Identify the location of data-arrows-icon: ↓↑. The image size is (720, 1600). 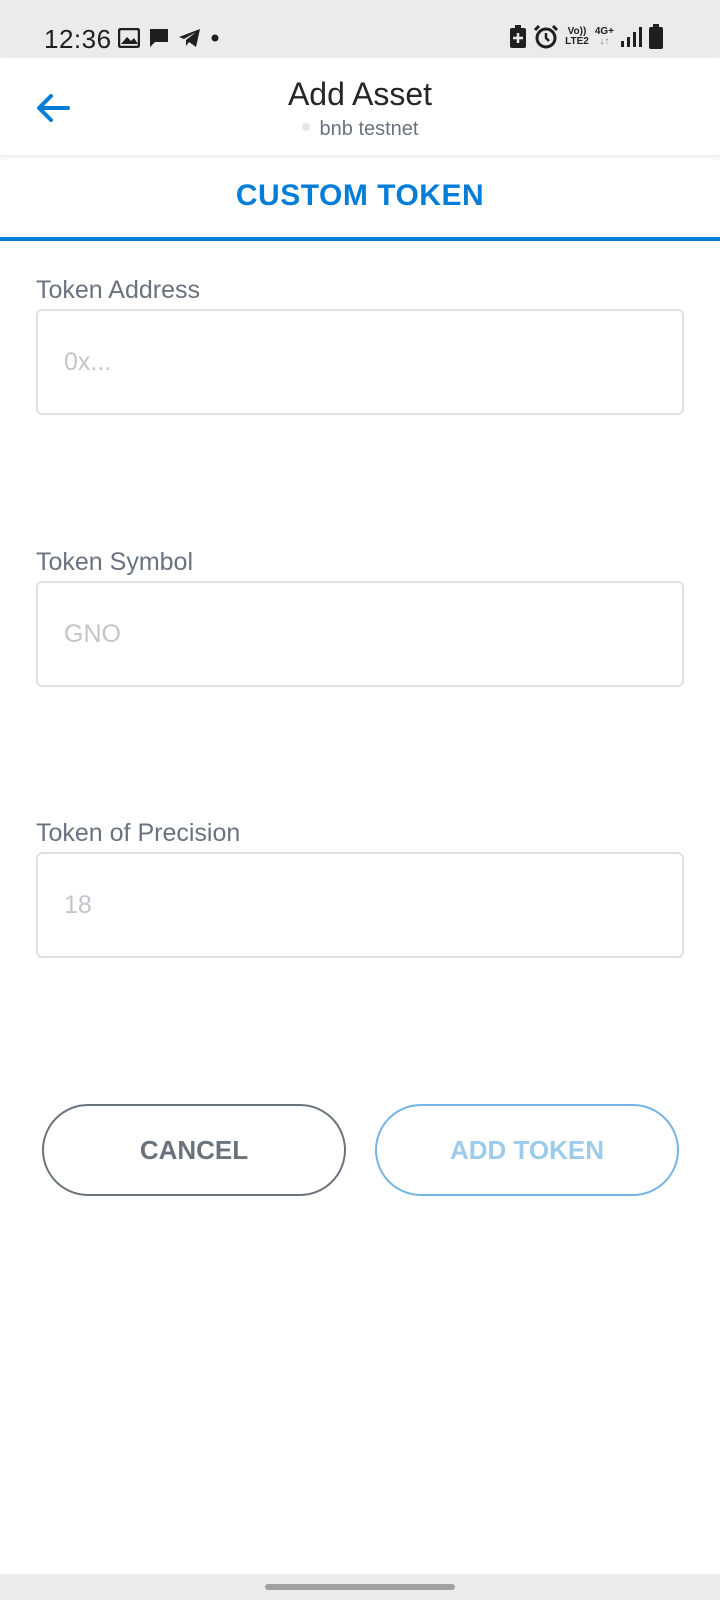
(604, 41).